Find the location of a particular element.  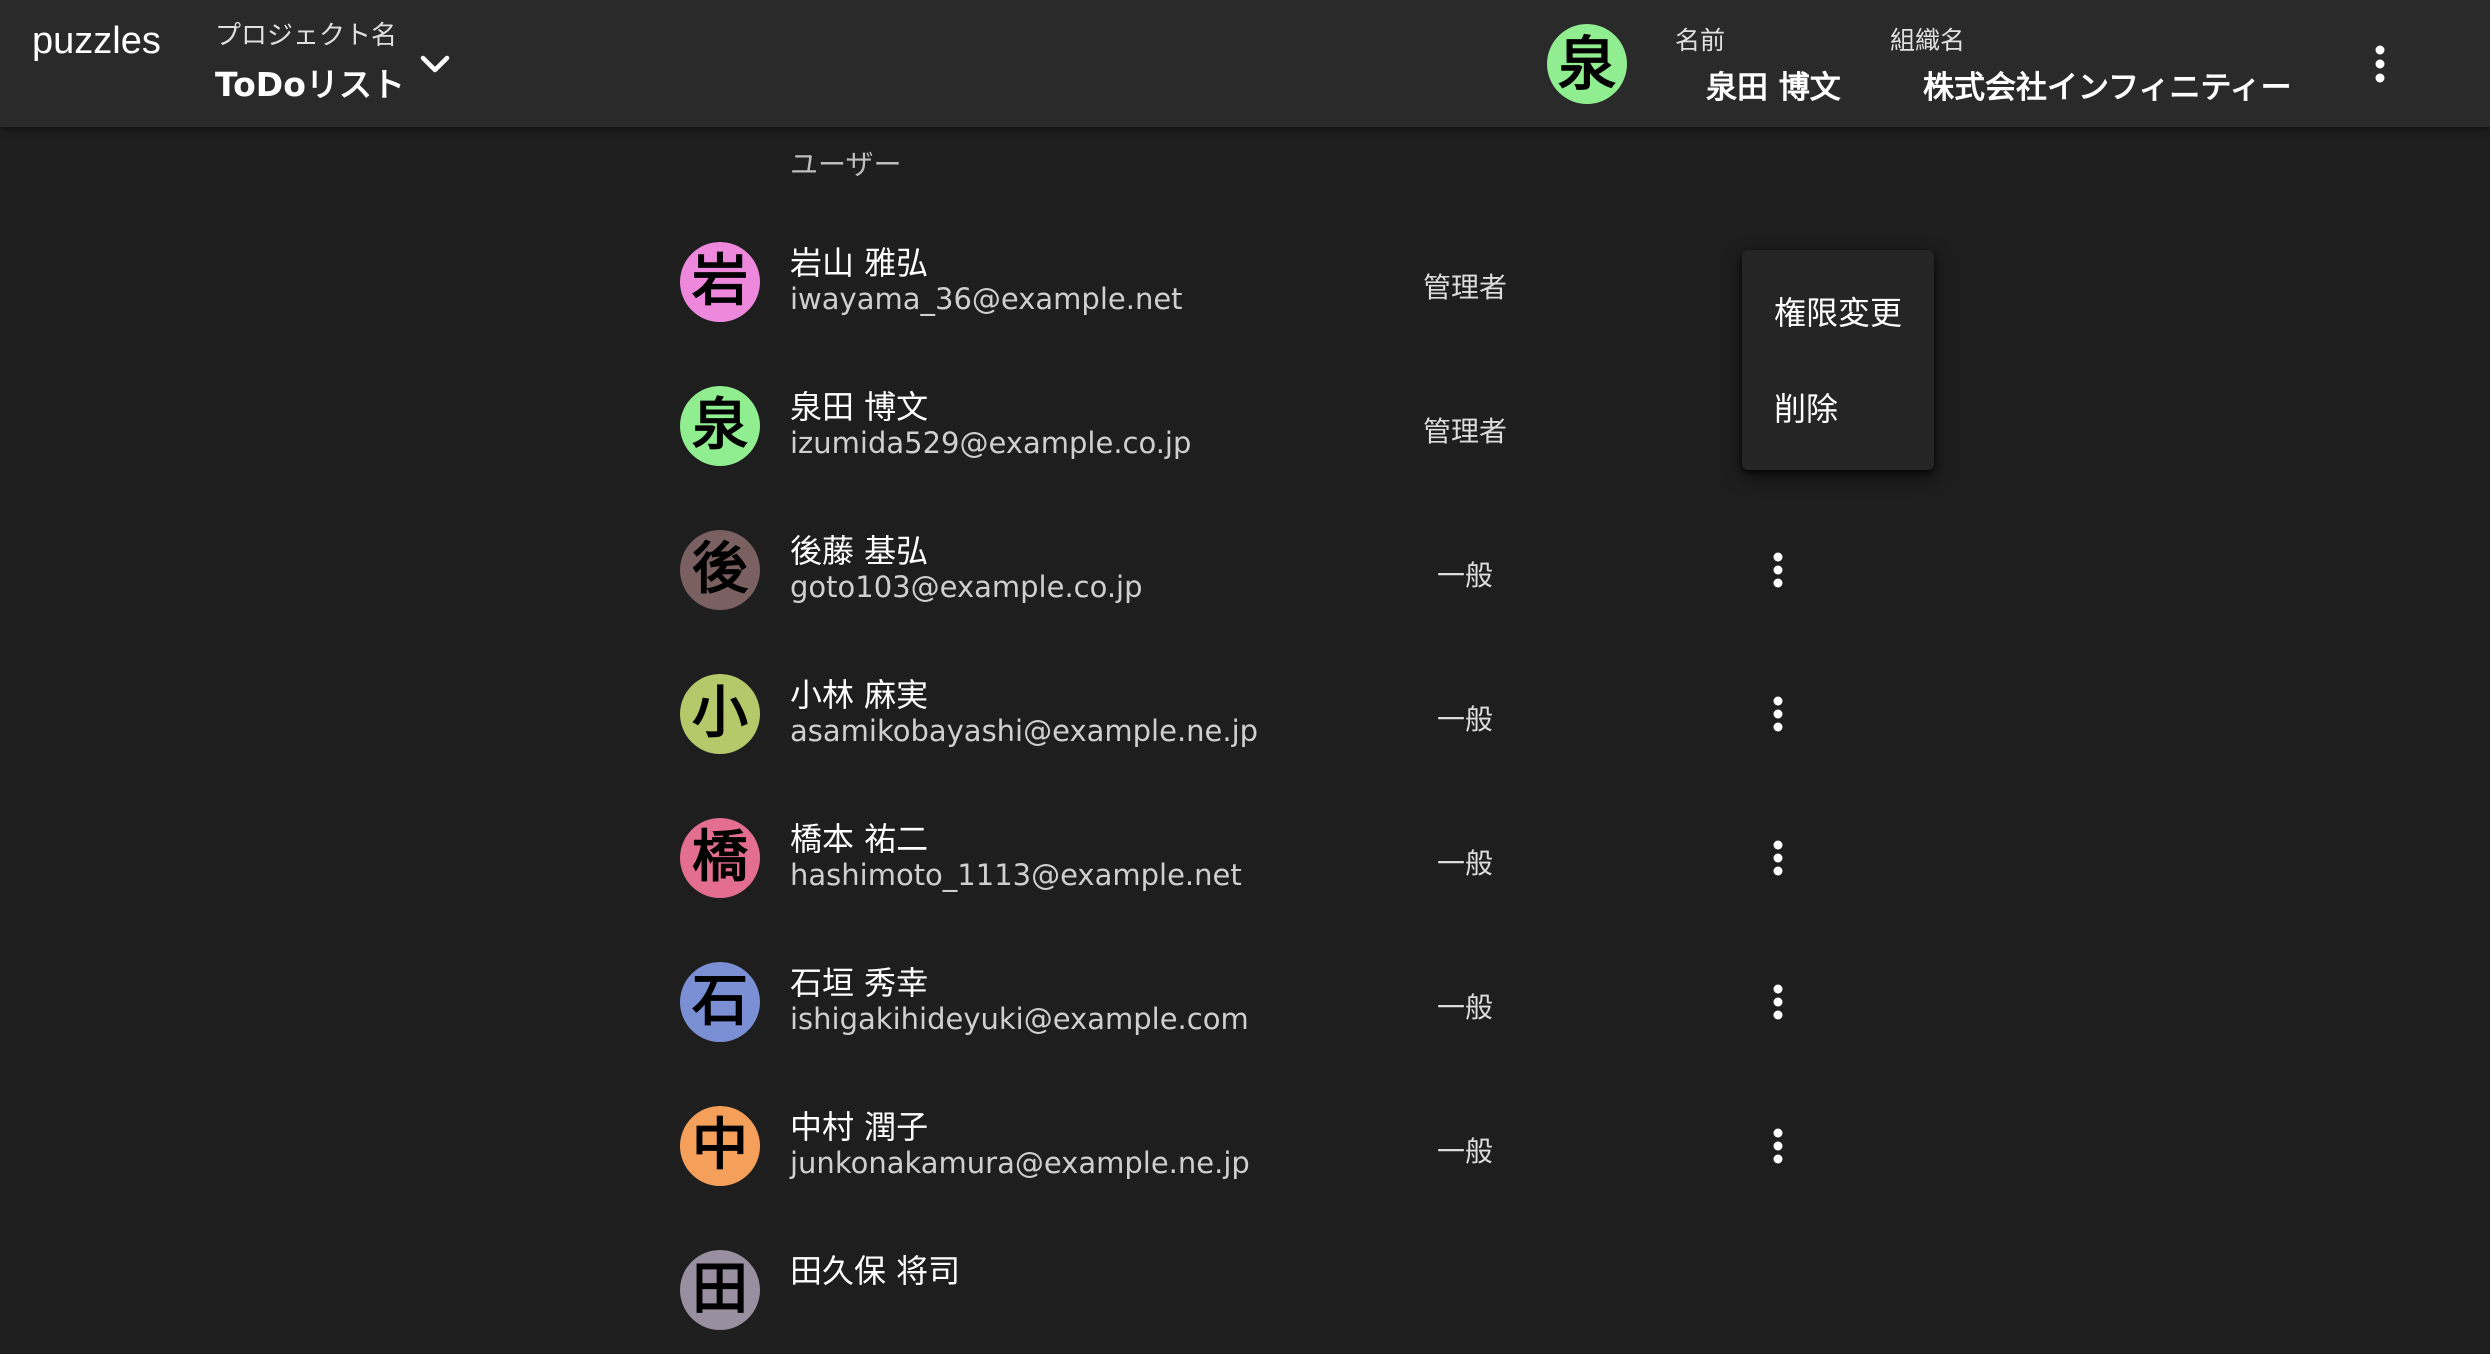

user-row: 石石垣 秀幸 ishigakihideyuki@example.com 一般 is located at coordinates (1320, 994).